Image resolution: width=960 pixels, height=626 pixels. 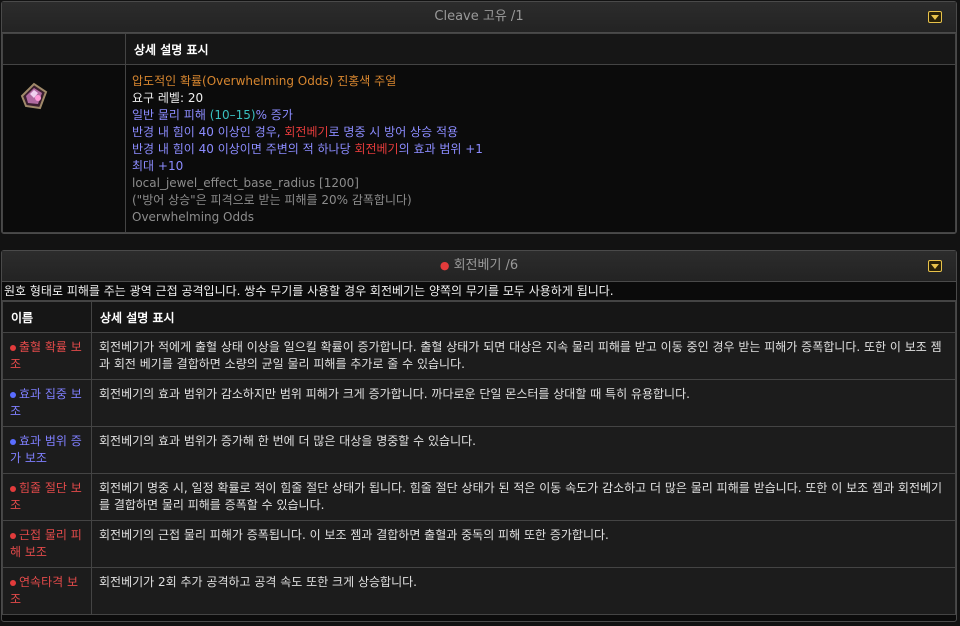 I want to click on mod-line: 일반 물리 피해 (10–15)% 증가, so click(x=212, y=115).